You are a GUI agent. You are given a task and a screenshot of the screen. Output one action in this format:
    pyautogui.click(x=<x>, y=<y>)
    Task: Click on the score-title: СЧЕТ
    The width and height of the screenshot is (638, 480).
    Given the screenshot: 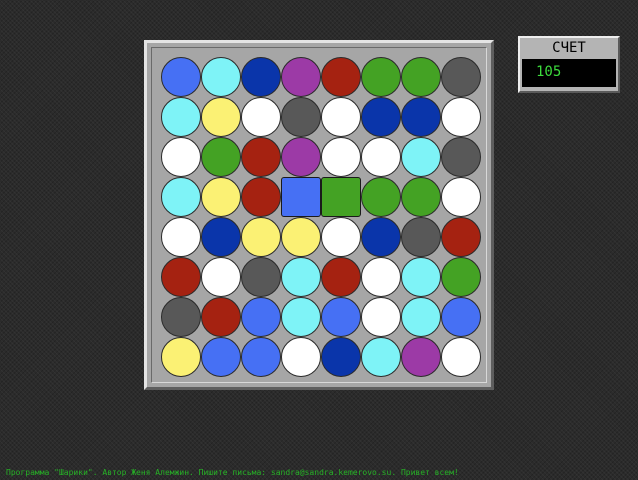 What is the action you would take?
    pyautogui.click(x=569, y=48)
    